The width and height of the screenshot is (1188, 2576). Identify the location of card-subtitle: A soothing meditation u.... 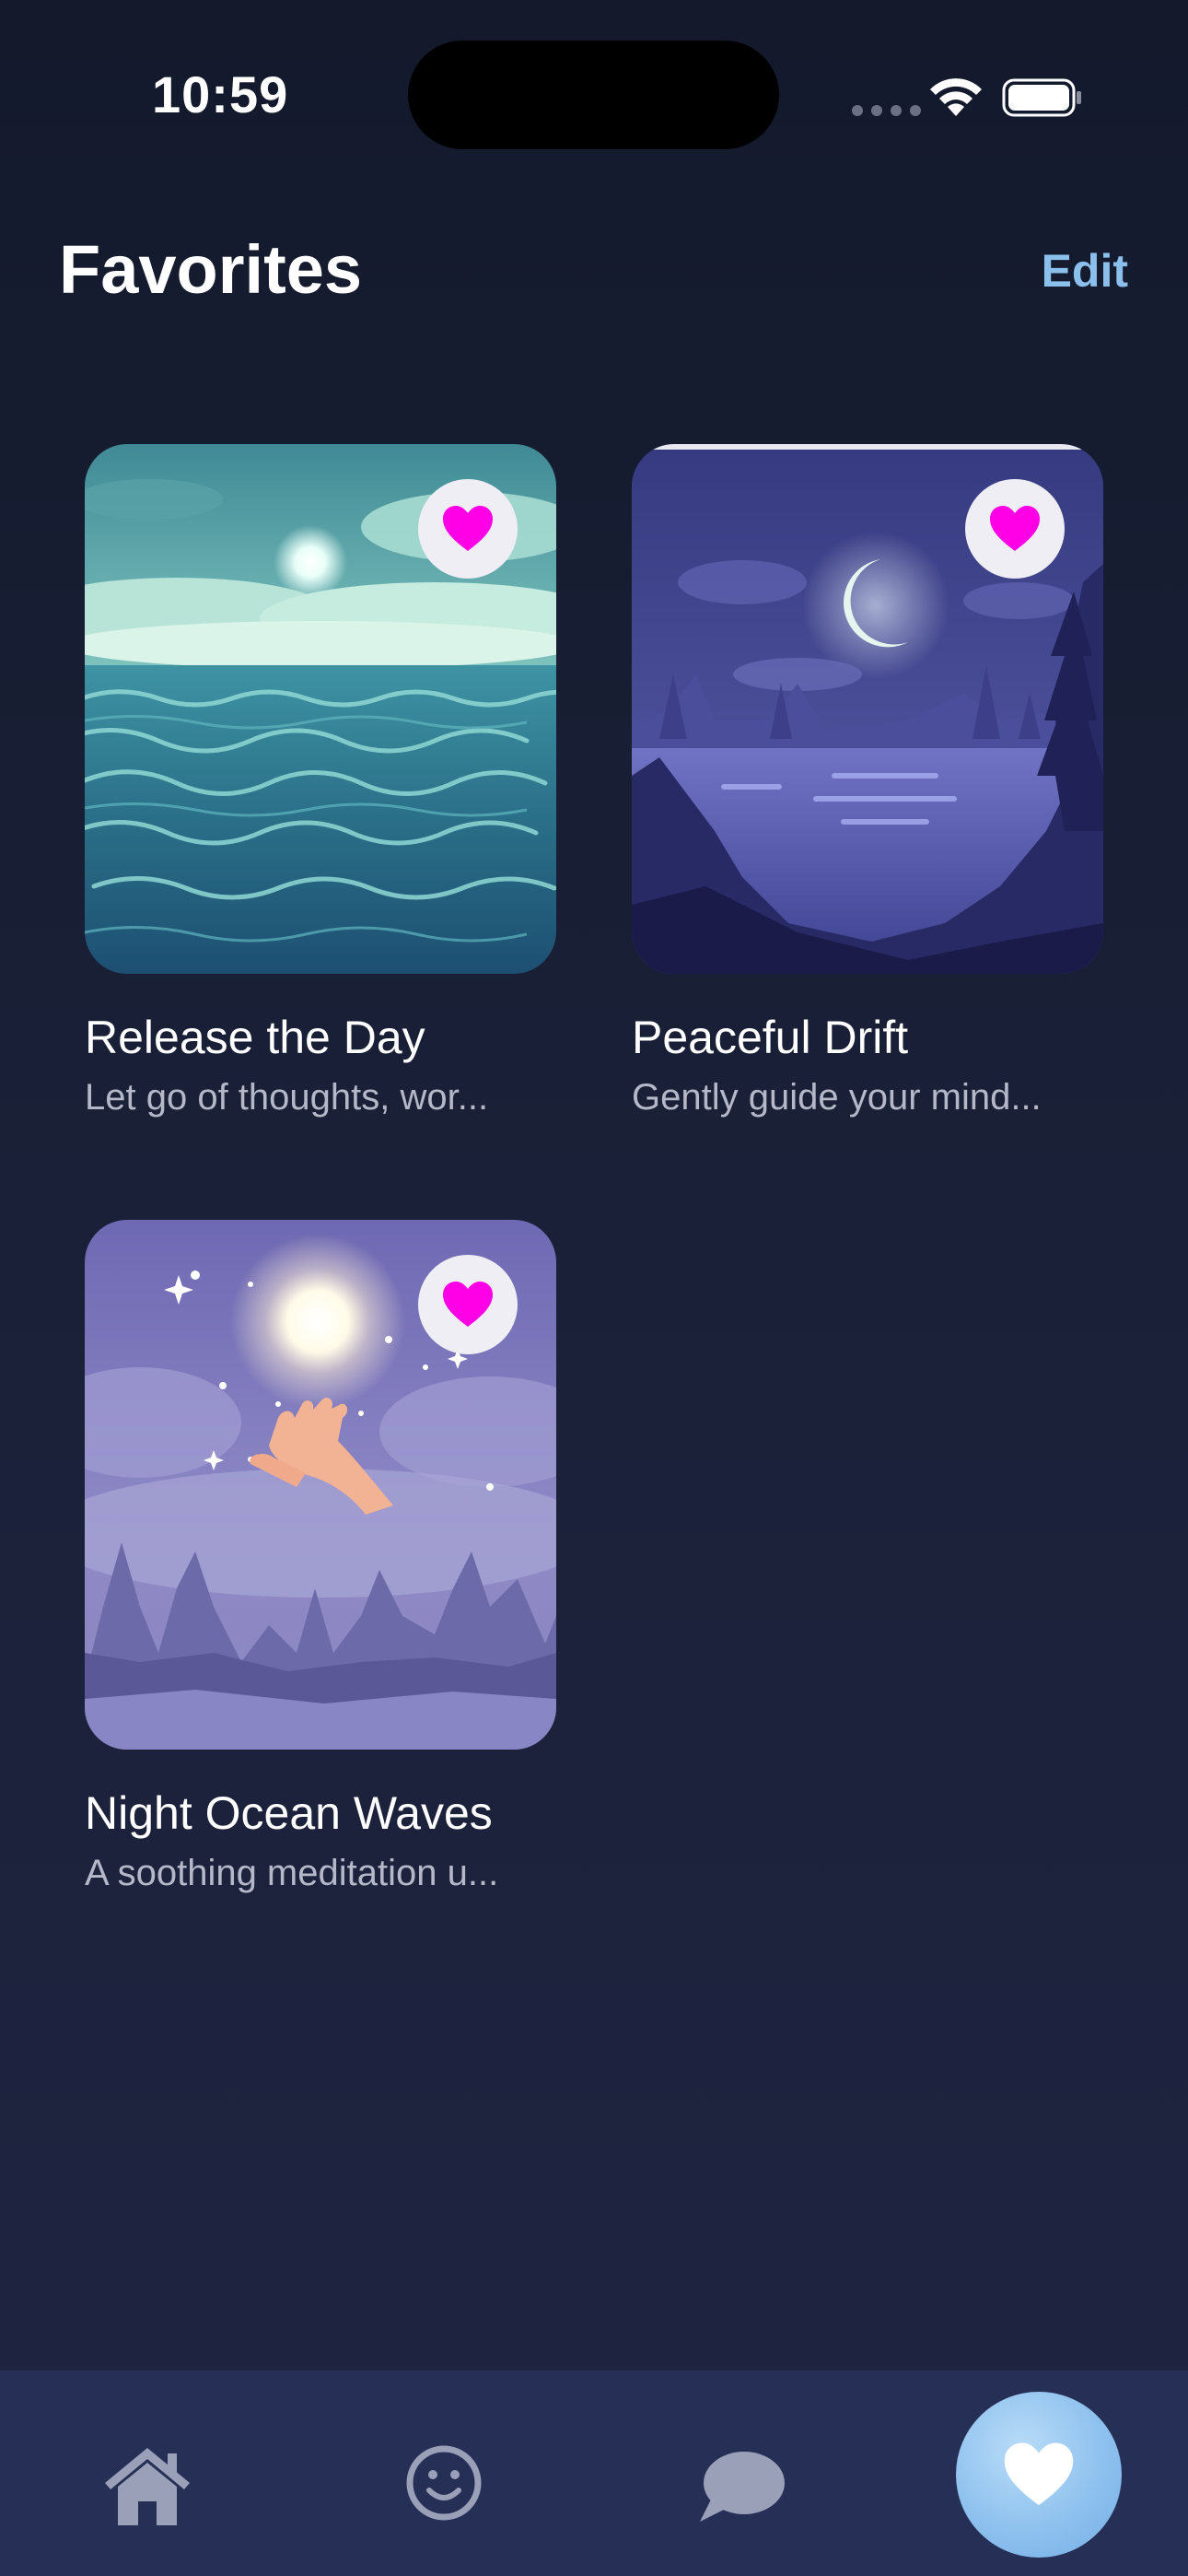
(292, 1873).